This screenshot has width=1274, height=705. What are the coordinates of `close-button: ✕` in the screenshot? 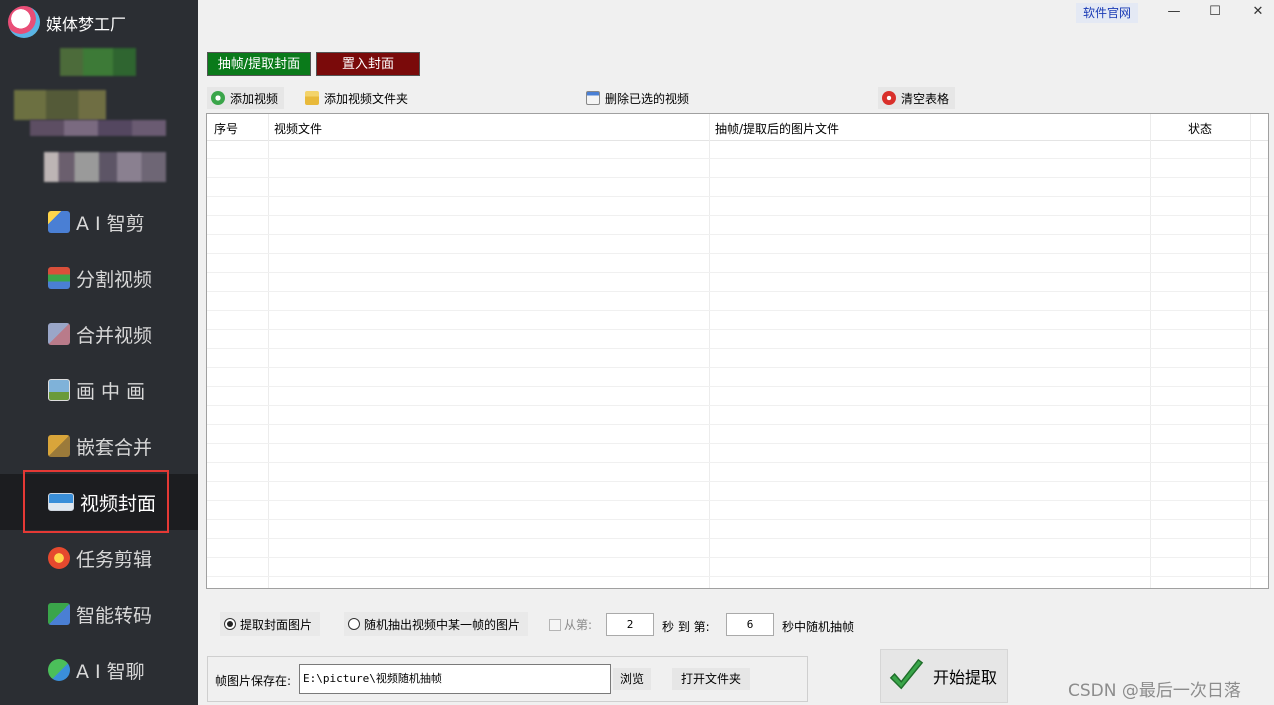 It's located at (1258, 12).